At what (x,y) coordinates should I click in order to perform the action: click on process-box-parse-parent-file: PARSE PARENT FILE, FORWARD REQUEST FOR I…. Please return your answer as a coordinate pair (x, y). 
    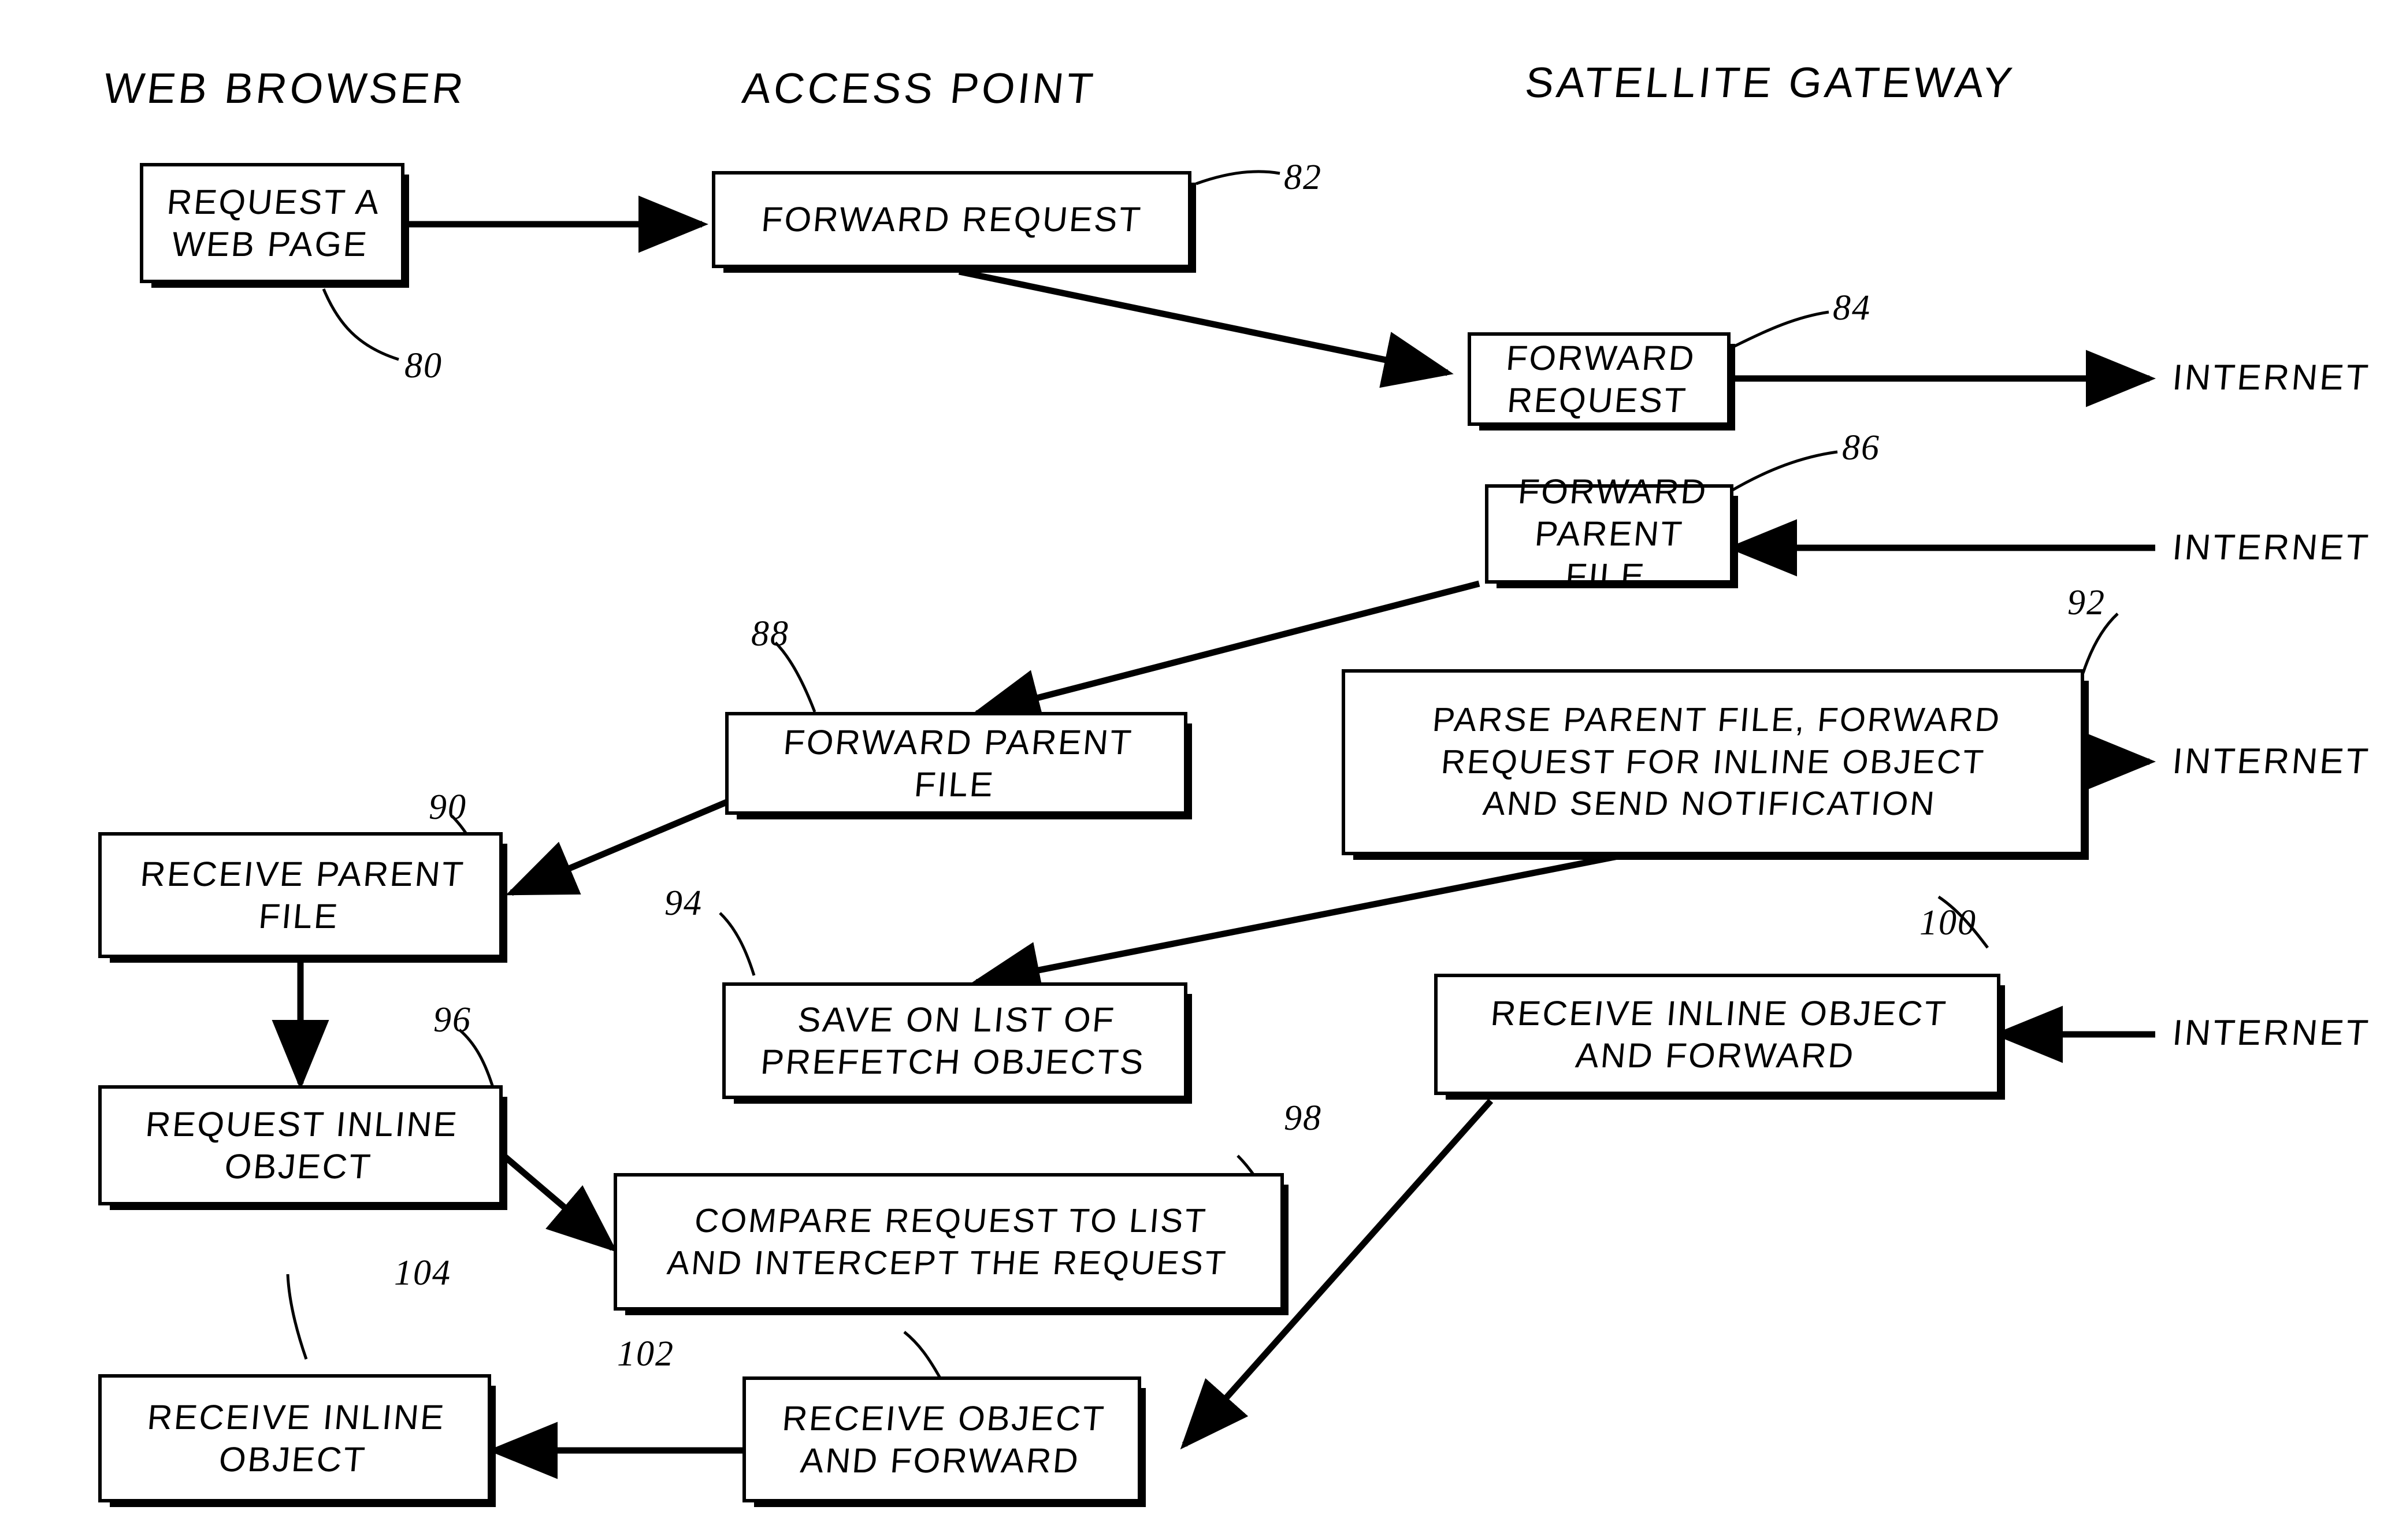
    Looking at the image, I should click on (1713, 762).